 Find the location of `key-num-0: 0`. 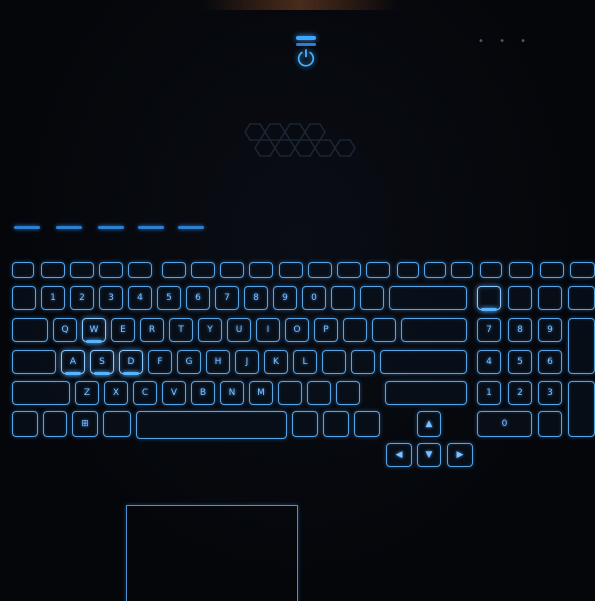

key-num-0: 0 is located at coordinates (504, 424).